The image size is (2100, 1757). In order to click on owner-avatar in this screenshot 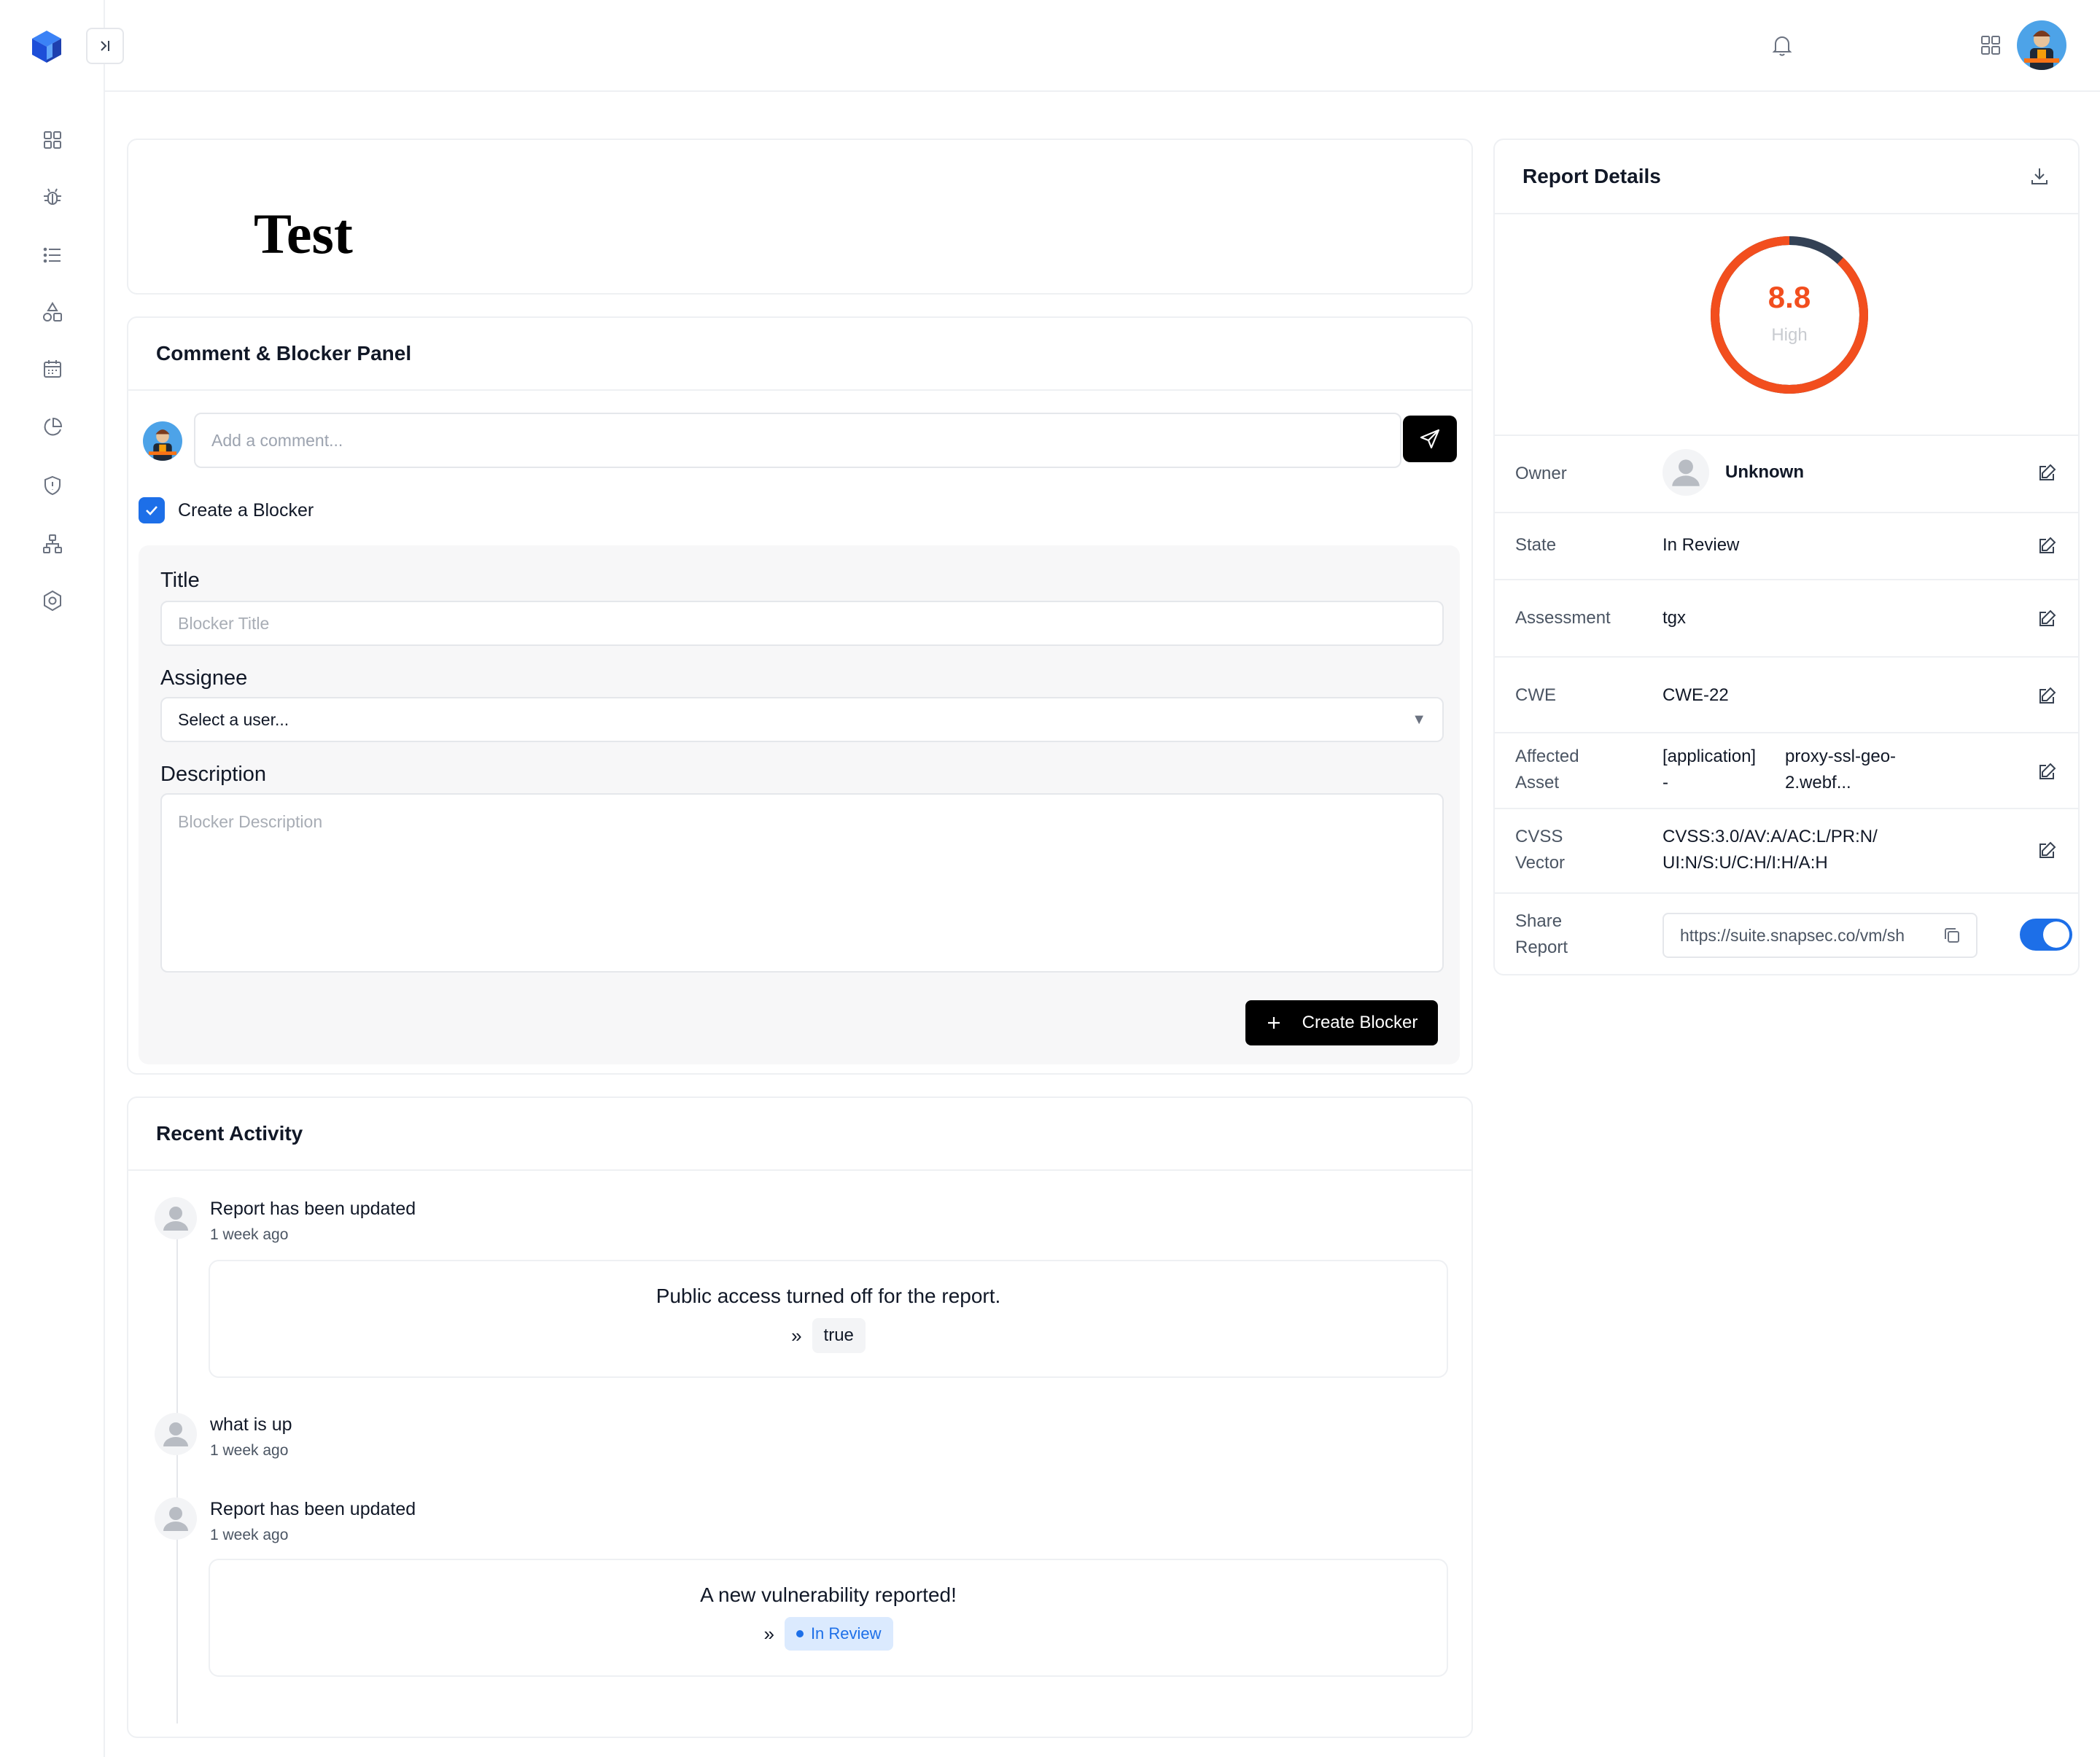, I will do `click(1685, 472)`.